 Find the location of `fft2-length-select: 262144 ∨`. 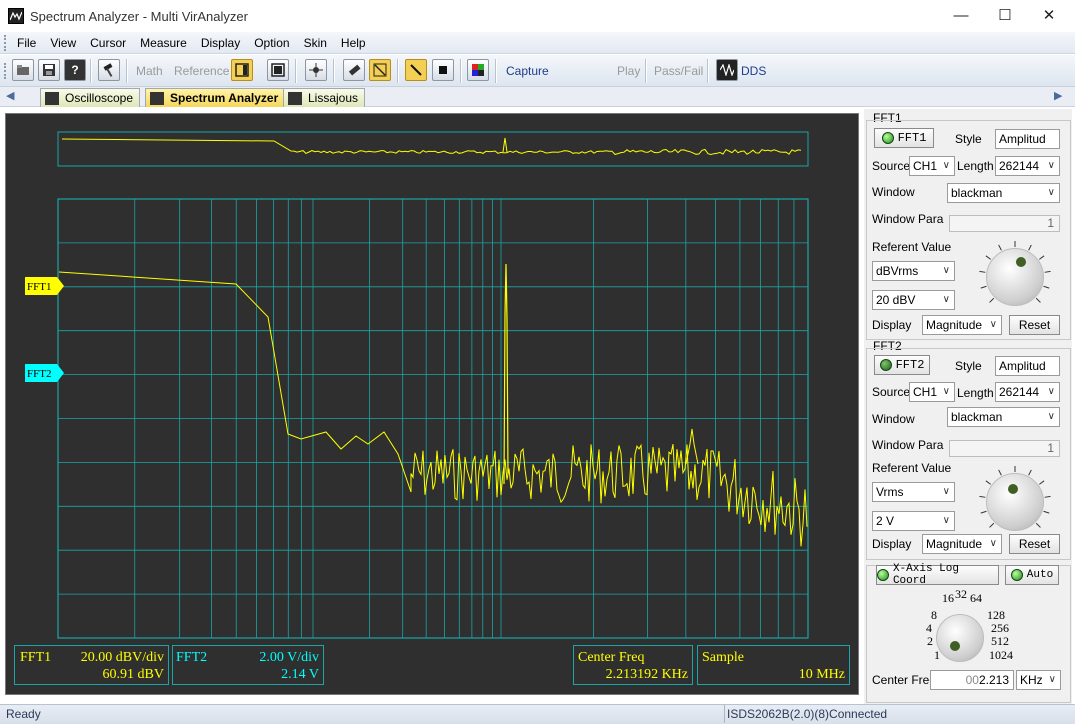

fft2-length-select: 262144 ∨ is located at coordinates (1027, 392).